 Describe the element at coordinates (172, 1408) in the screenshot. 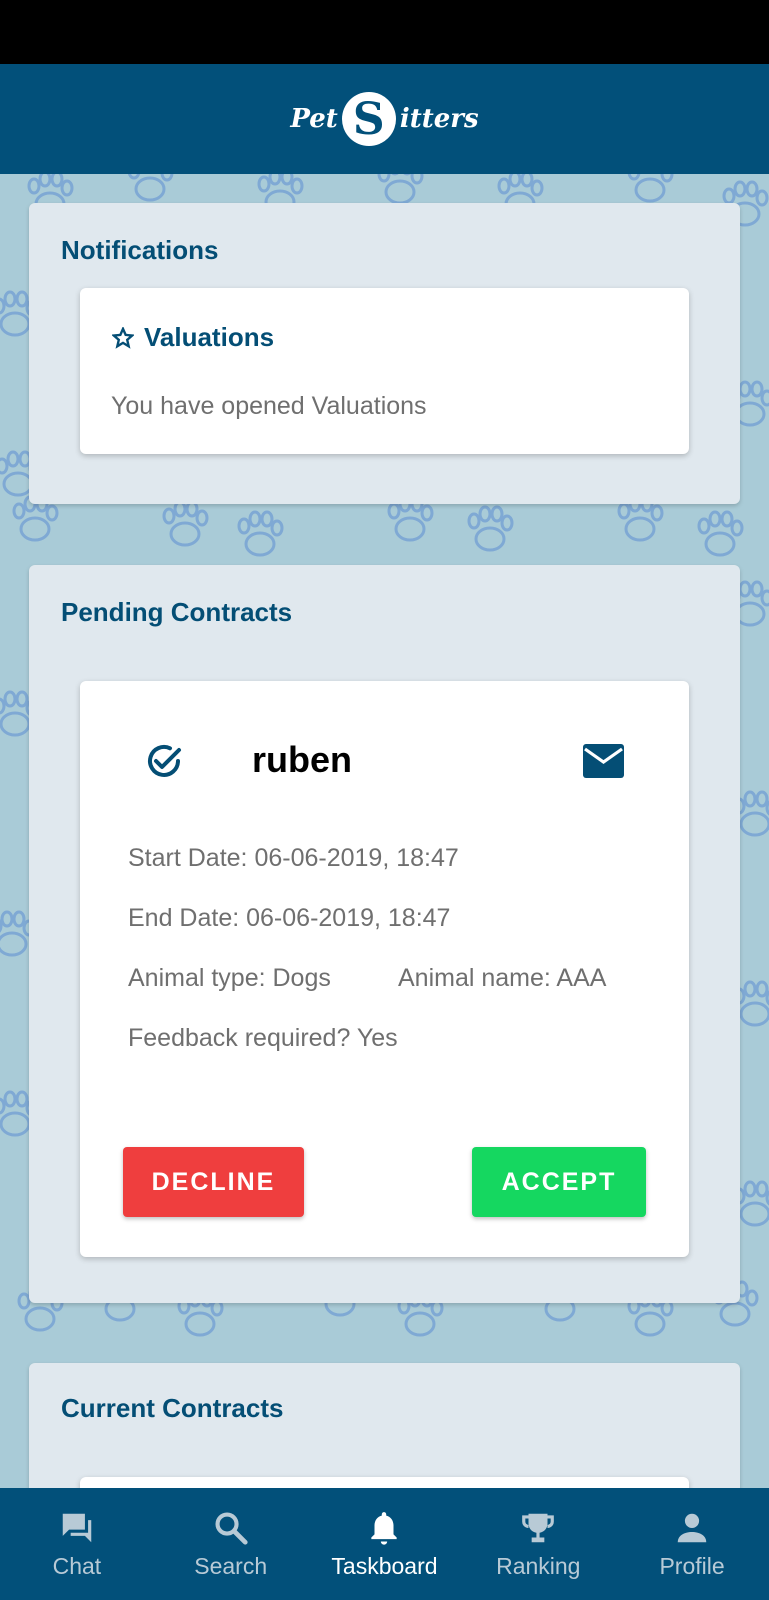

I see `current-contracts-title: Current Contracts` at that location.